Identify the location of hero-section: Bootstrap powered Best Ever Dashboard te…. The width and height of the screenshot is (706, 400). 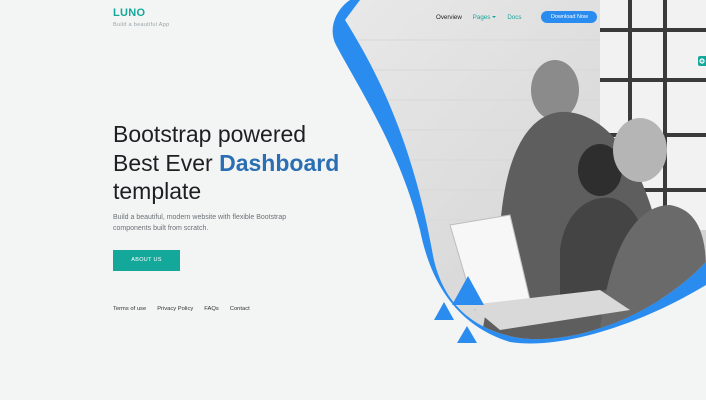
(228, 195).